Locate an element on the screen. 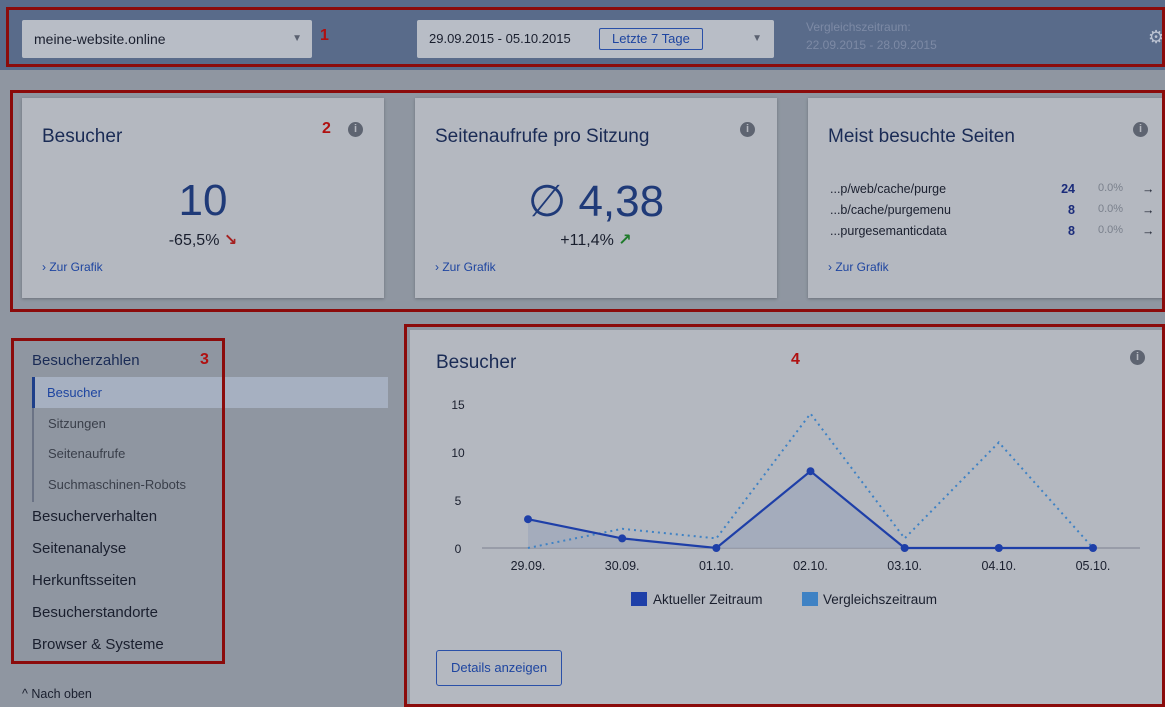  back-to-top-label: Nach oben is located at coordinates (61, 694).